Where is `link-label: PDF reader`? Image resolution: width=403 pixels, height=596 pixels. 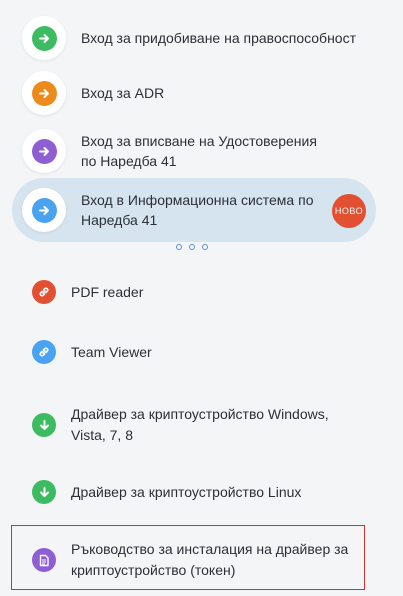 link-label: PDF reader is located at coordinates (107, 291).